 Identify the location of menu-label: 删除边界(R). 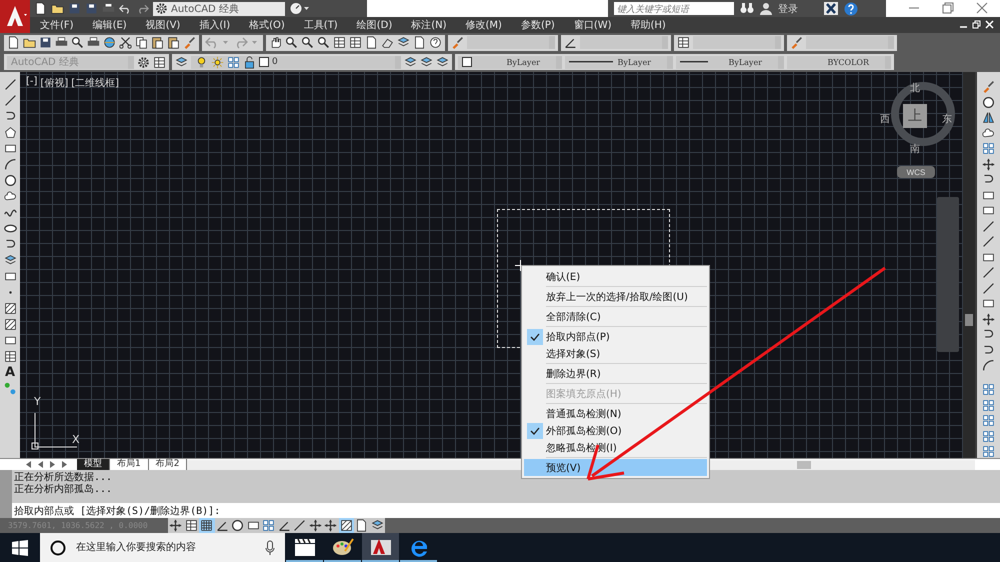
(573, 374).